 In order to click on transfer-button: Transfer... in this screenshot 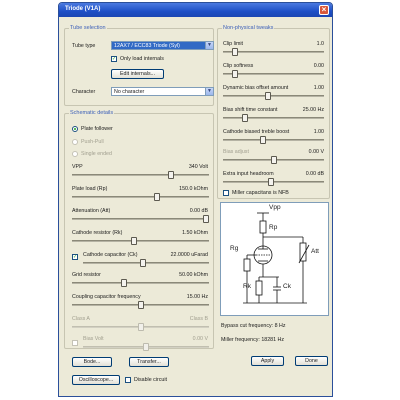, I will do `click(149, 362)`.